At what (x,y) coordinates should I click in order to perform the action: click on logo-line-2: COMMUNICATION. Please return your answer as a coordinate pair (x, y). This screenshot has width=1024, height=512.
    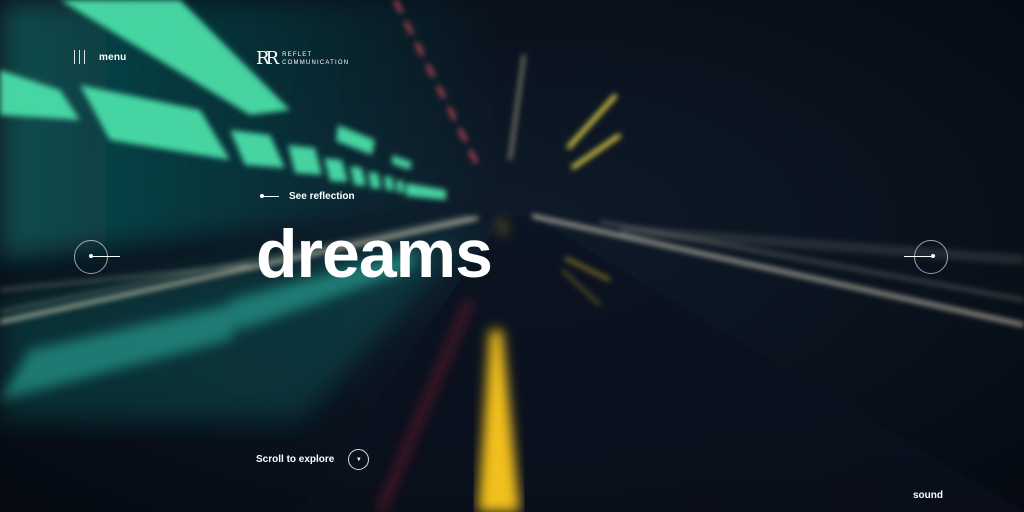
    Looking at the image, I should click on (316, 63).